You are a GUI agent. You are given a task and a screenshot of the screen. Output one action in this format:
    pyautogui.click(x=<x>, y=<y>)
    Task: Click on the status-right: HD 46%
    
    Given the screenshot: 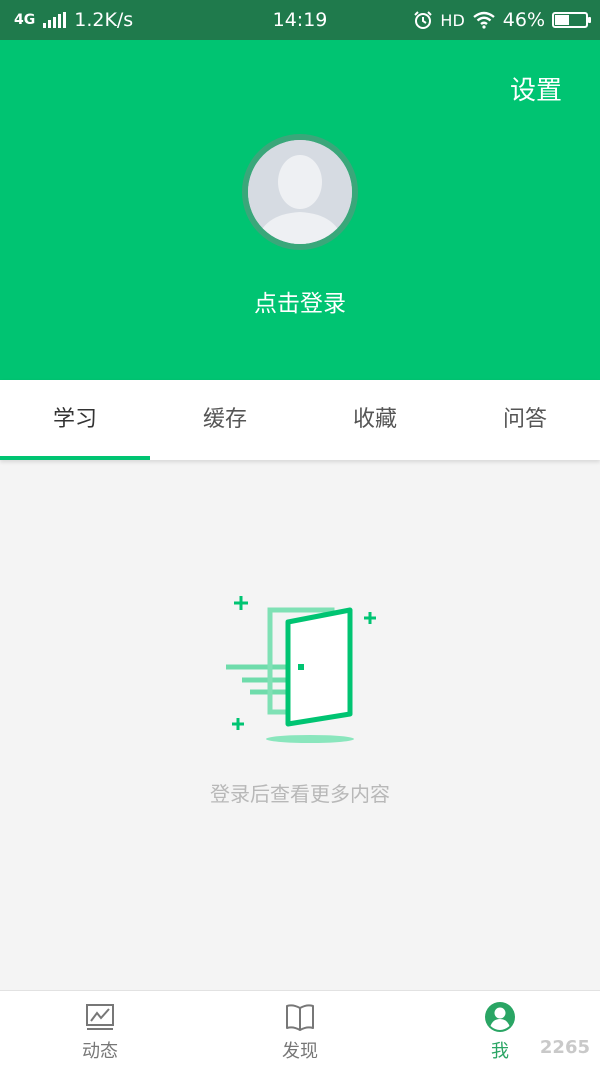 What is the action you would take?
    pyautogui.click(x=502, y=20)
    